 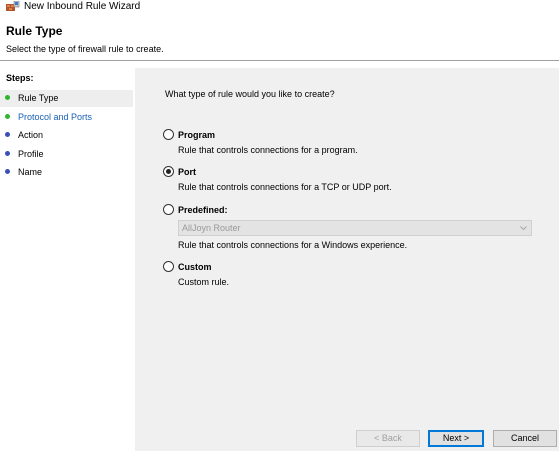 I want to click on predefined-option-label: Predefined:, so click(x=203, y=210).